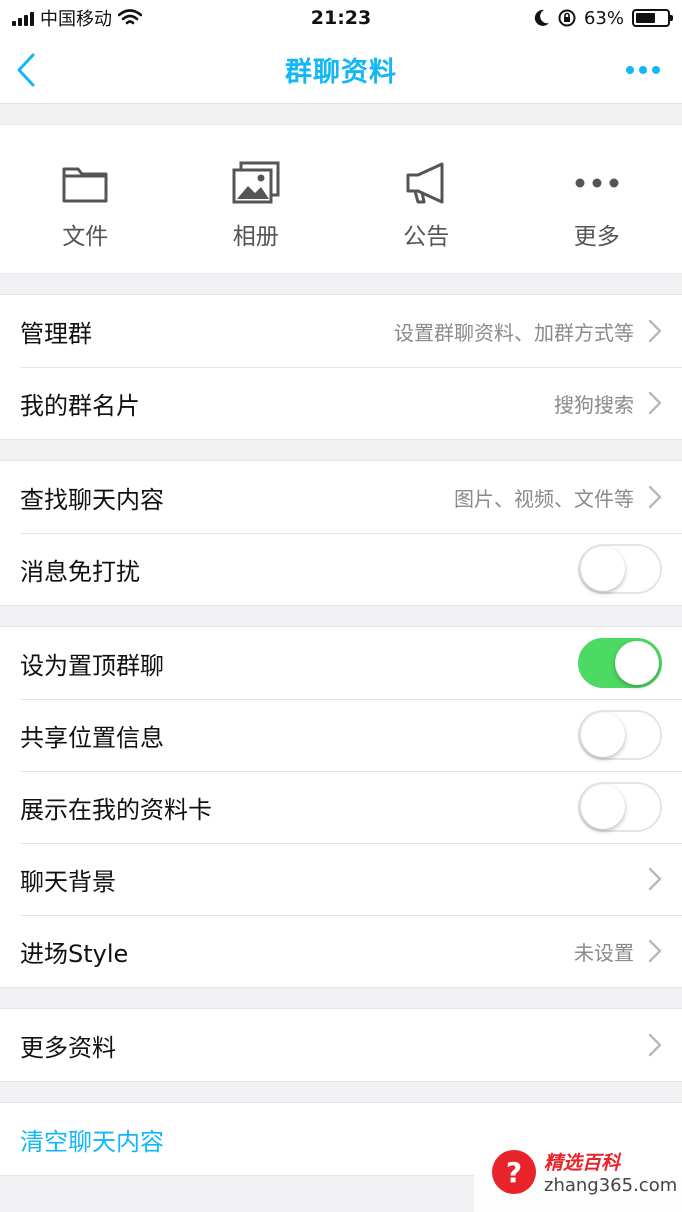 The image size is (682, 1212). Describe the element at coordinates (80, 405) in the screenshot. I see `row-title: 我的群名片` at that location.